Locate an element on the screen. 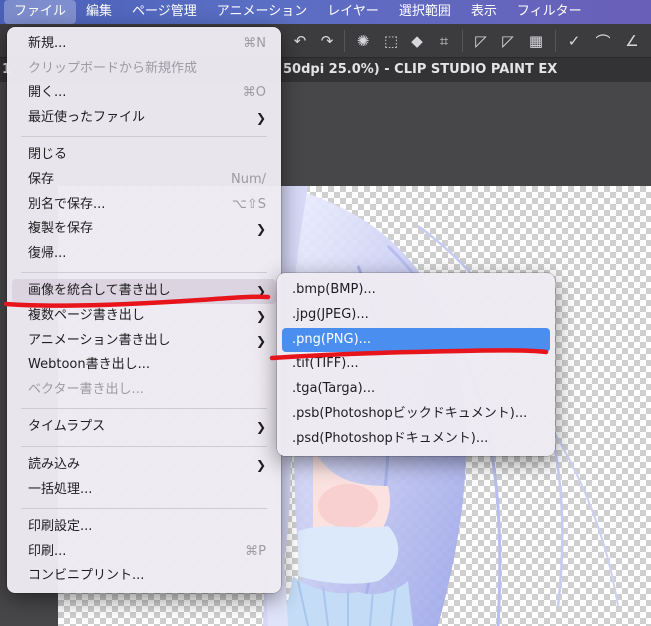 The height and width of the screenshot is (626, 651). menu-bar: ファイル 編集 ページ管理 アニメーション レイヤー 選択範囲 表示 フィルター is located at coordinates (325, 12).